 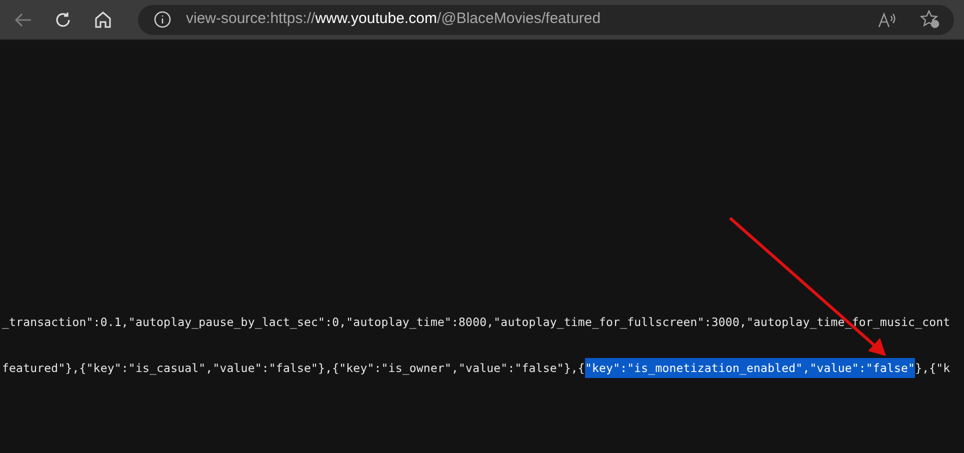 What do you see at coordinates (63, 19) in the screenshot?
I see `refresh-icon` at bounding box center [63, 19].